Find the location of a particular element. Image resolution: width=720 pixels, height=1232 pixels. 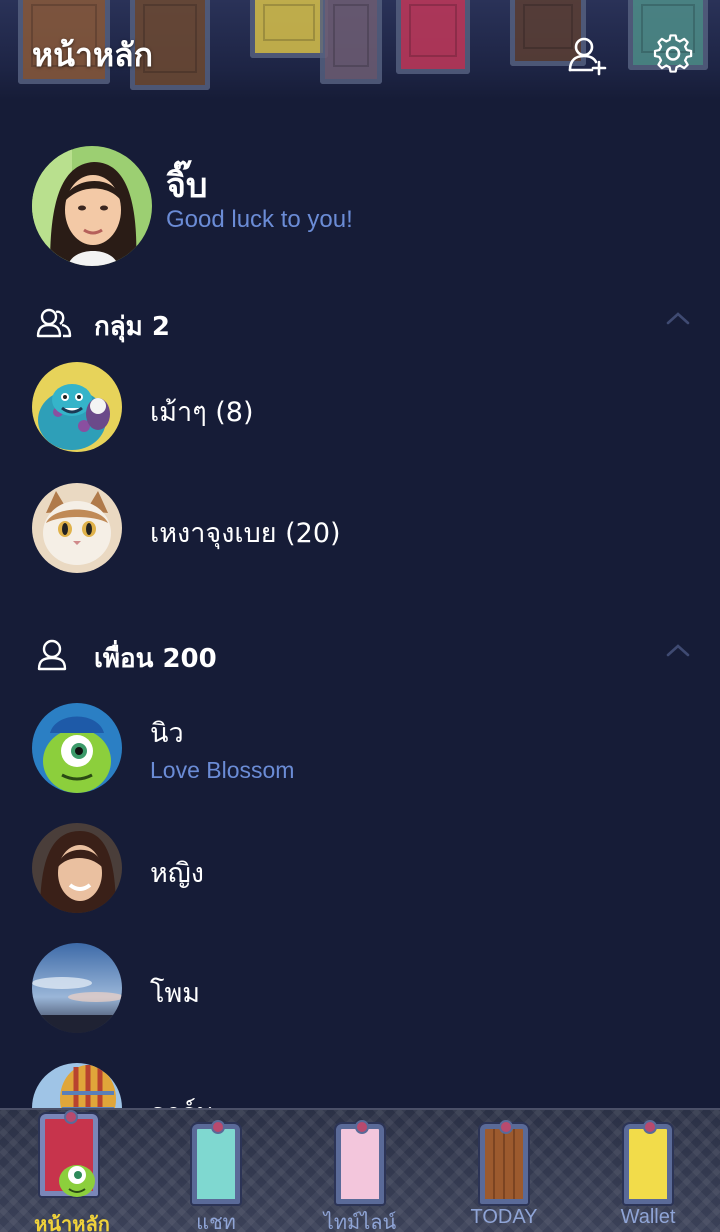

friends-section-header: เพื่อน 200 is located at coordinates (366, 654).